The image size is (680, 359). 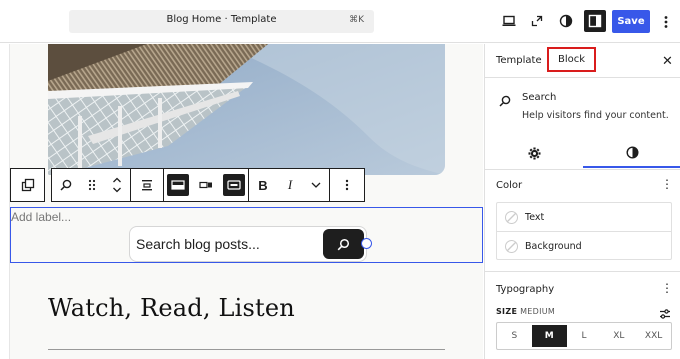 I want to click on more-options-icon, so click(x=666, y=21).